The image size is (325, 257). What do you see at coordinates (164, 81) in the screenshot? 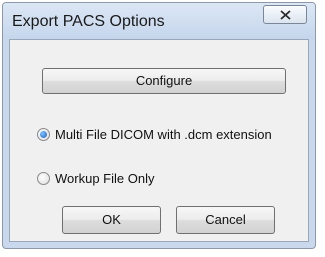
I see `configure-button: Configure` at bounding box center [164, 81].